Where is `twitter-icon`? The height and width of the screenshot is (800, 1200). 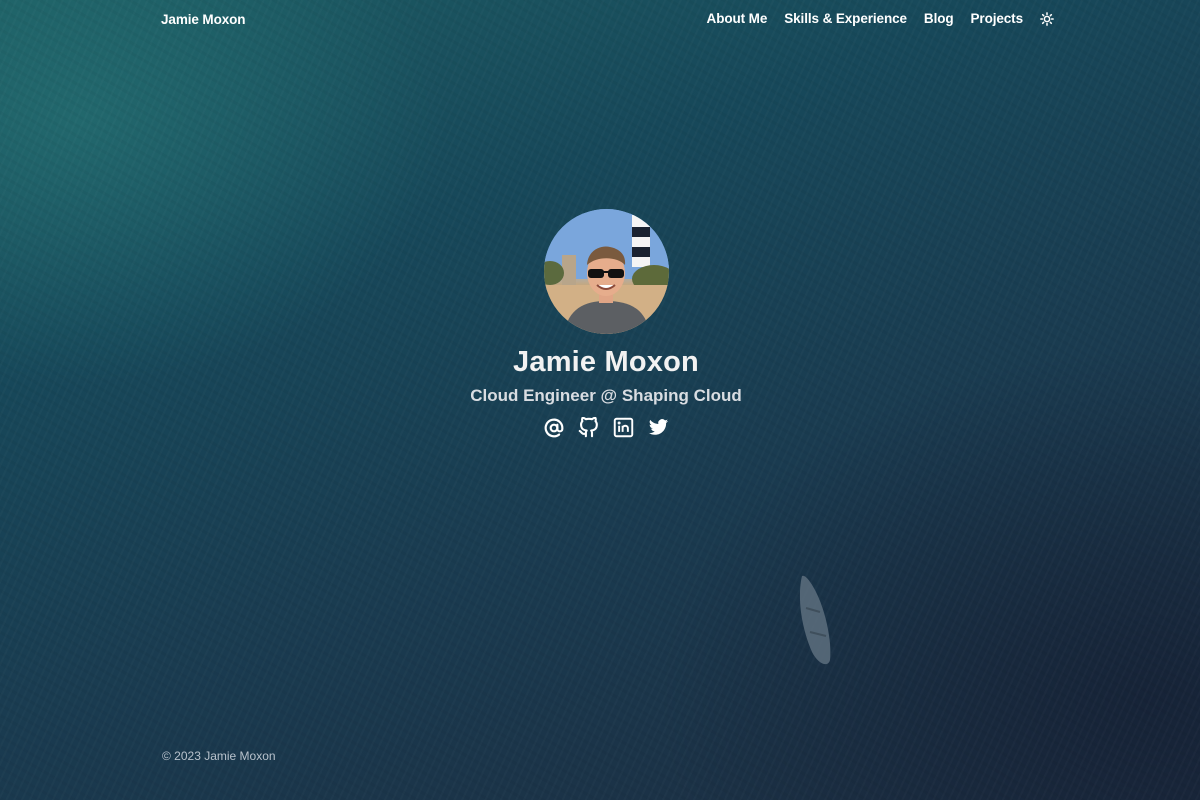
twitter-icon is located at coordinates (658, 427).